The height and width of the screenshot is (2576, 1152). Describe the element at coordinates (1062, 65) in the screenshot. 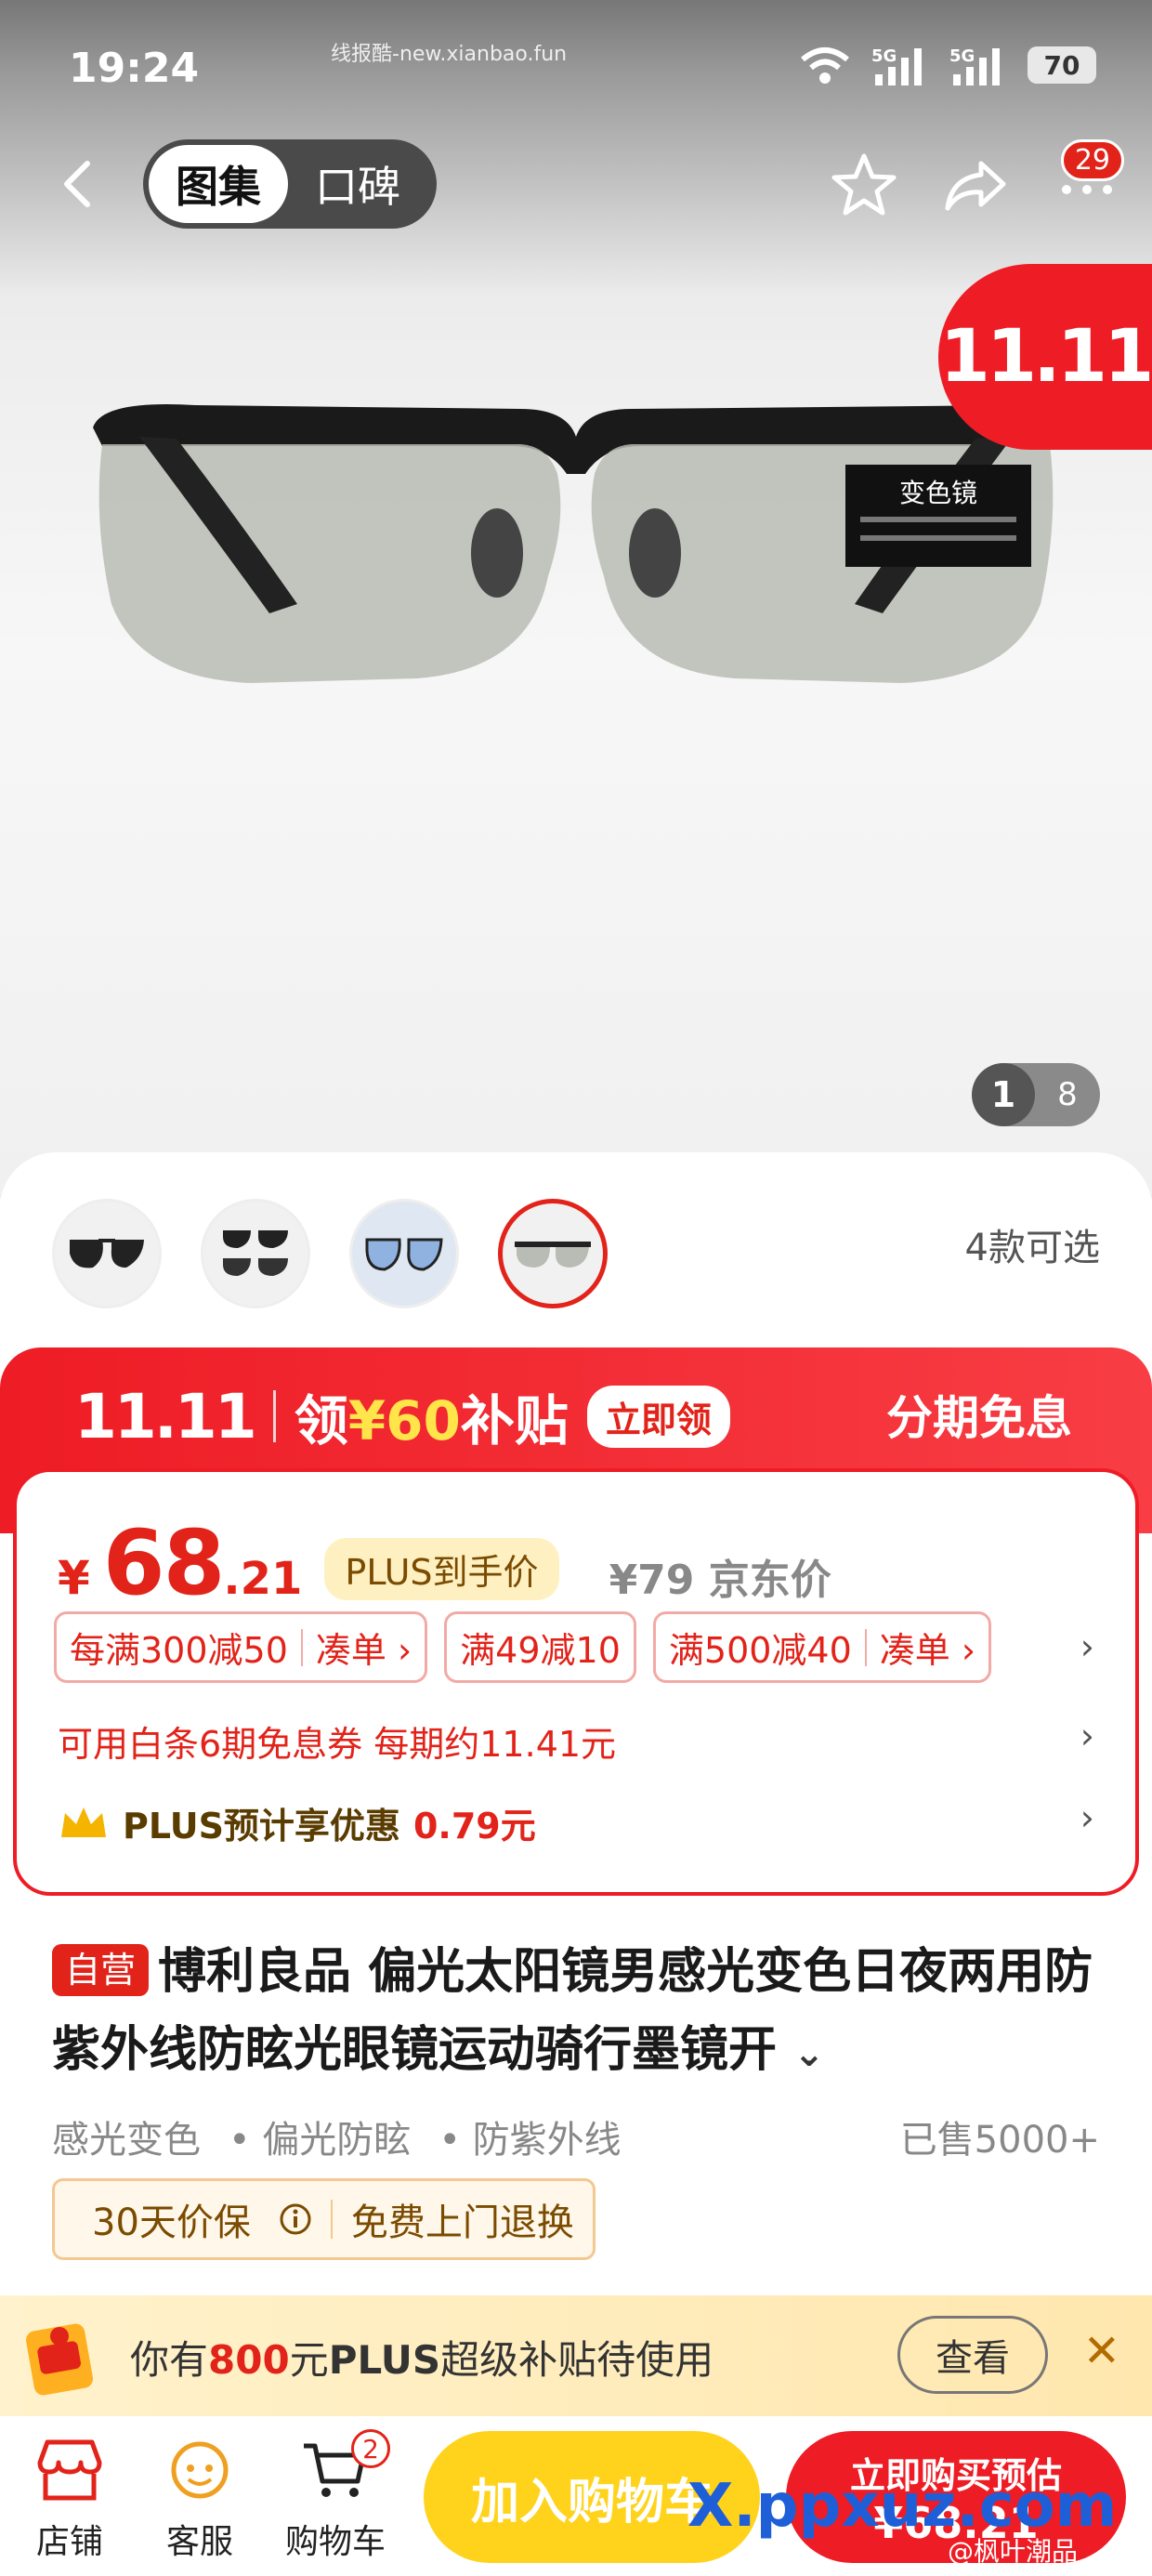

I see `battery-icon: 70` at that location.